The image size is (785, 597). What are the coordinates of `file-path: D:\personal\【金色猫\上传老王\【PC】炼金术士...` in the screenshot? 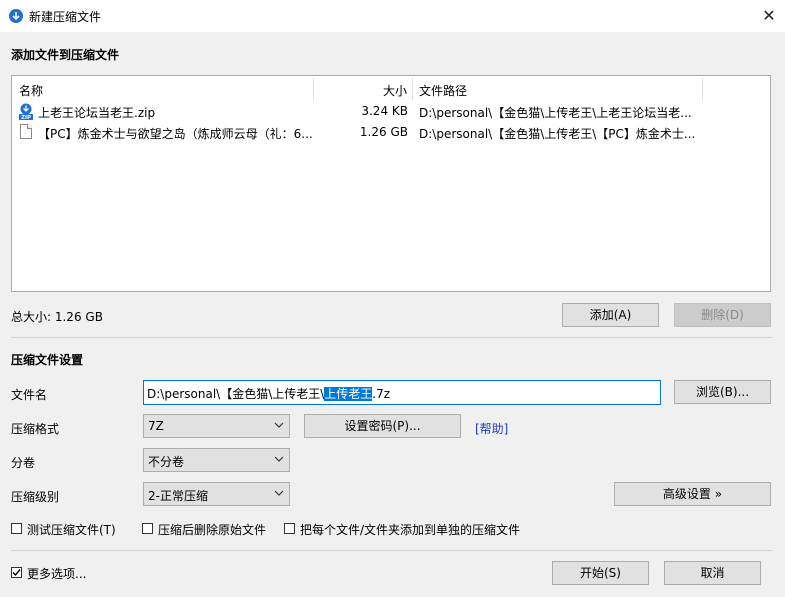 It's located at (557, 134).